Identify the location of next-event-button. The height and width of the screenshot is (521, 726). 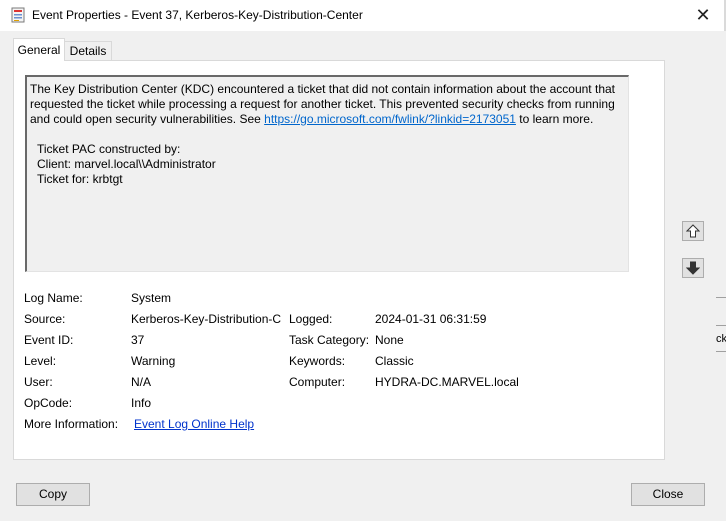
(693, 268).